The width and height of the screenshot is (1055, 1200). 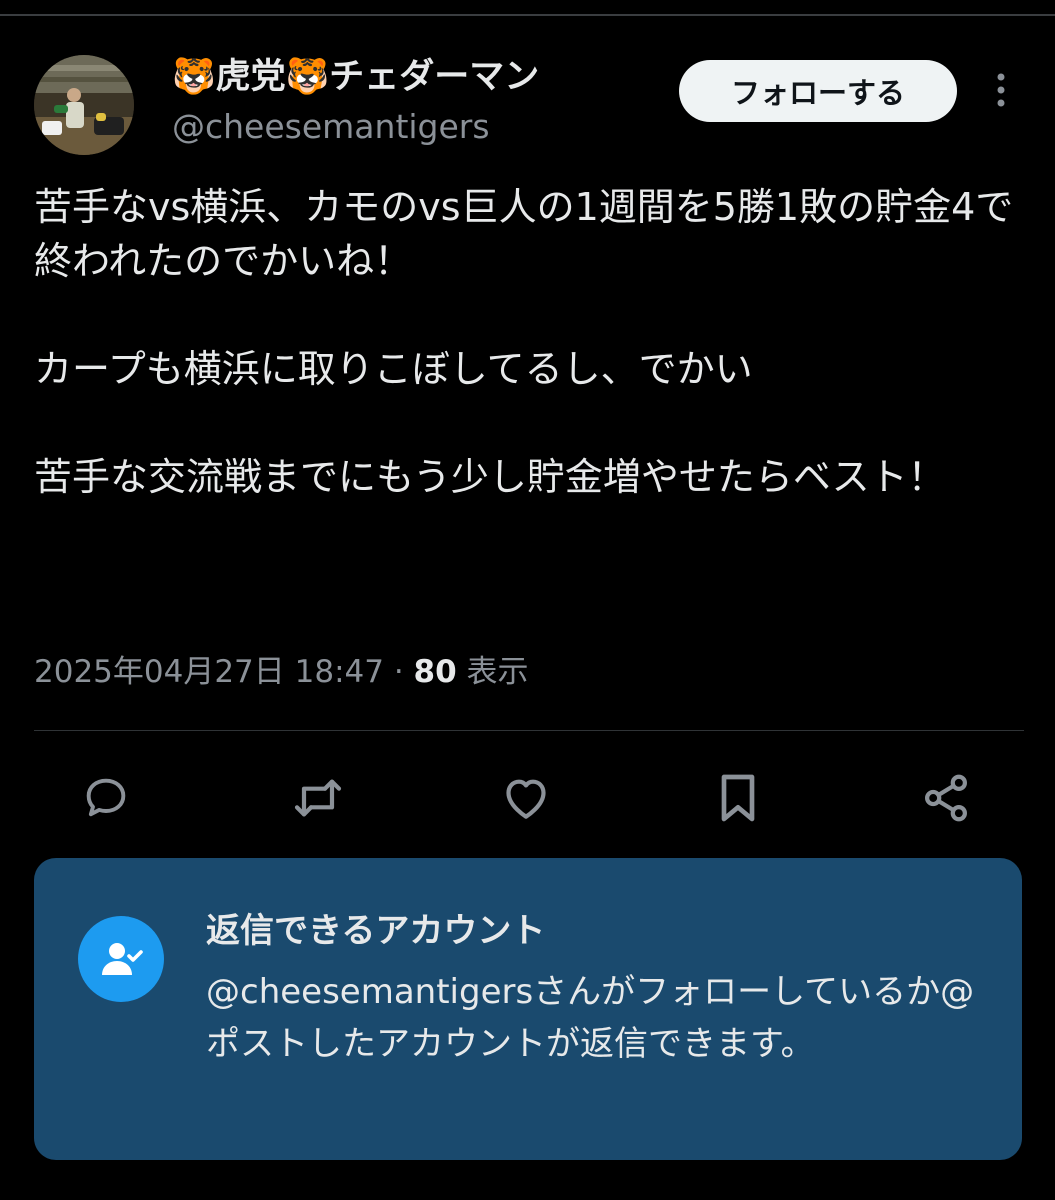 I want to click on post-paragraph: カープも横浜に取りこぼしてるし、でかい, so click(x=393, y=369).